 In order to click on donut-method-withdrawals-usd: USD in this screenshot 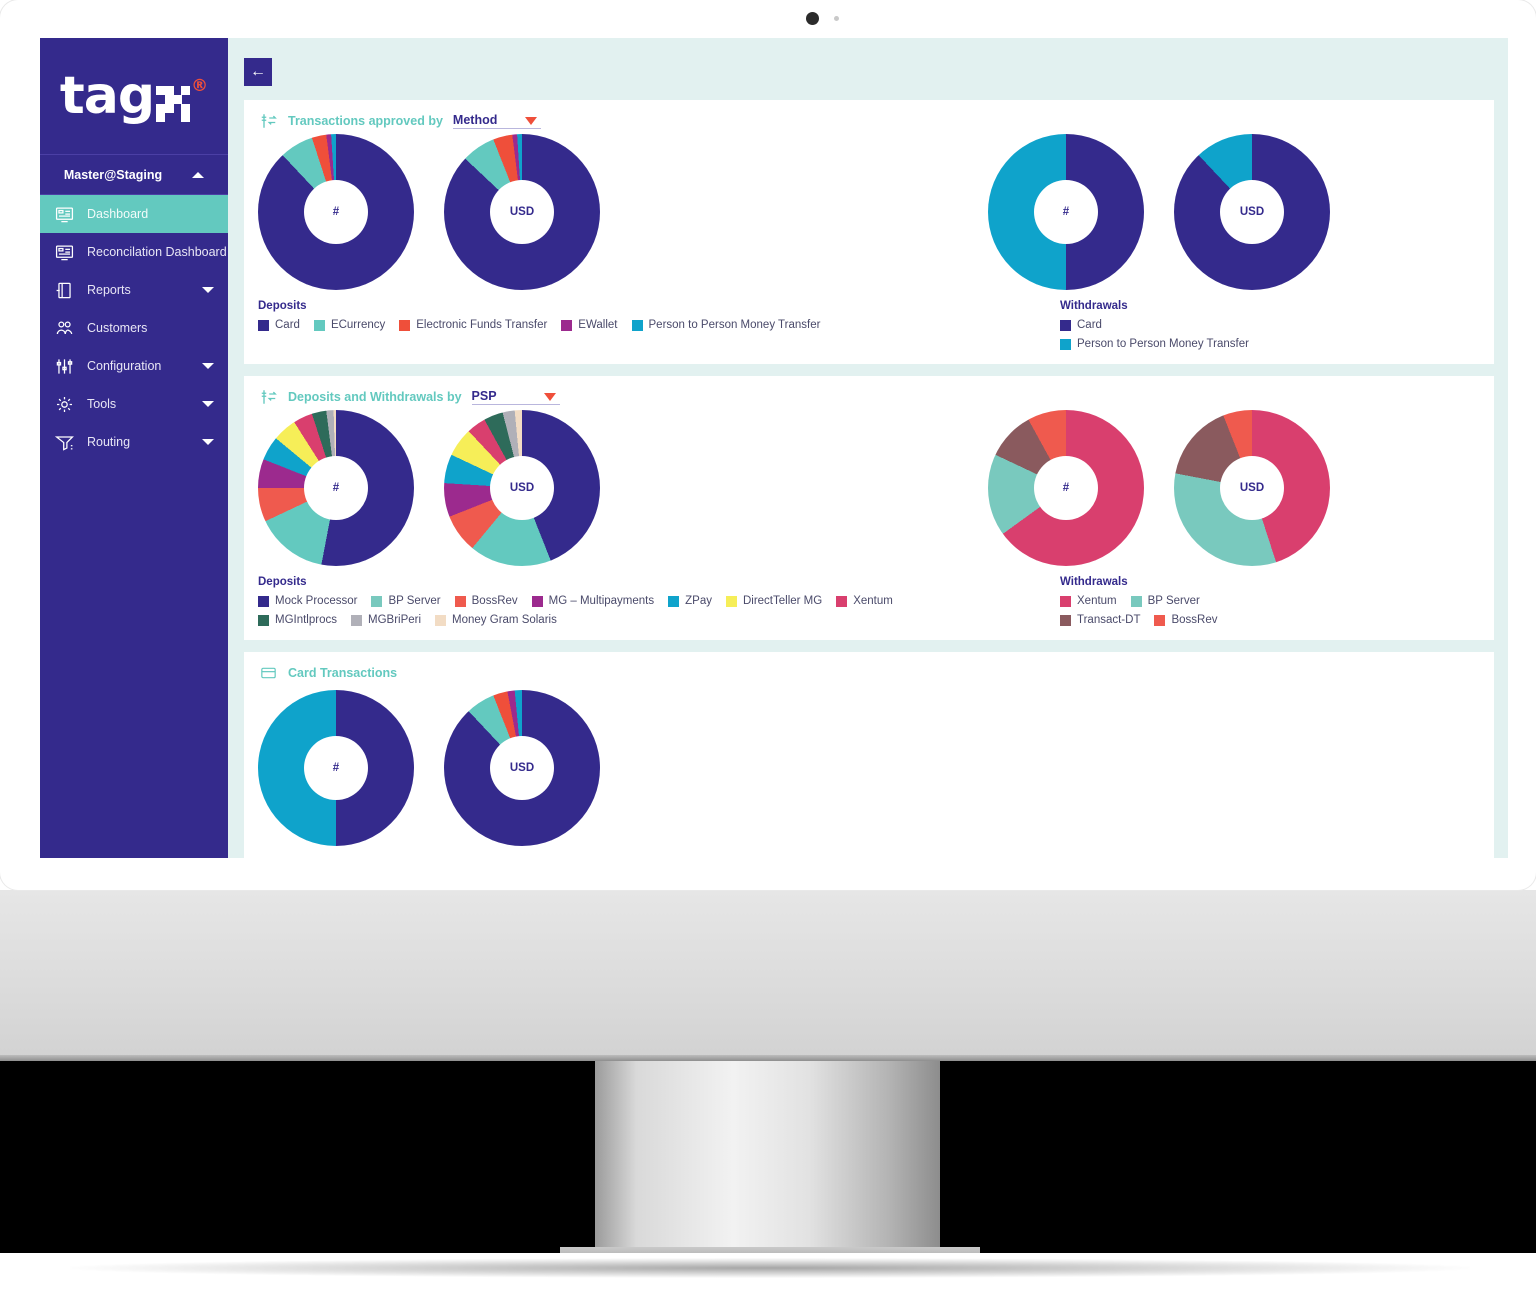, I will do `click(1252, 212)`.